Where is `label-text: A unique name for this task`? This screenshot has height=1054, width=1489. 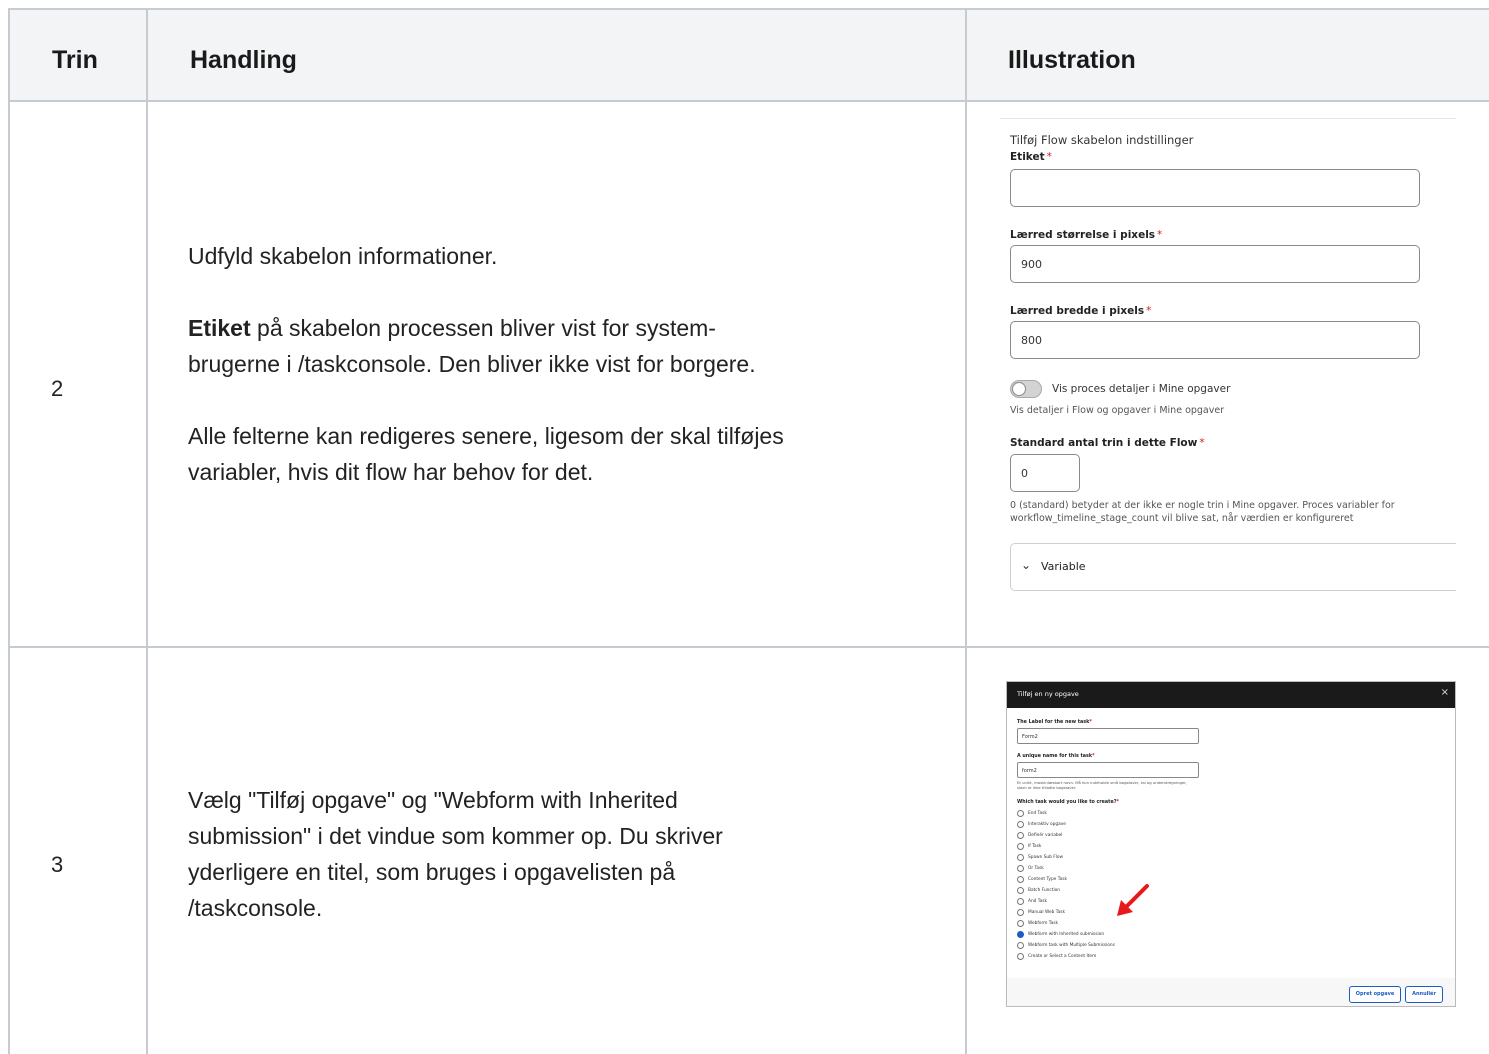
label-text: A unique name for this task is located at coordinates (1055, 756).